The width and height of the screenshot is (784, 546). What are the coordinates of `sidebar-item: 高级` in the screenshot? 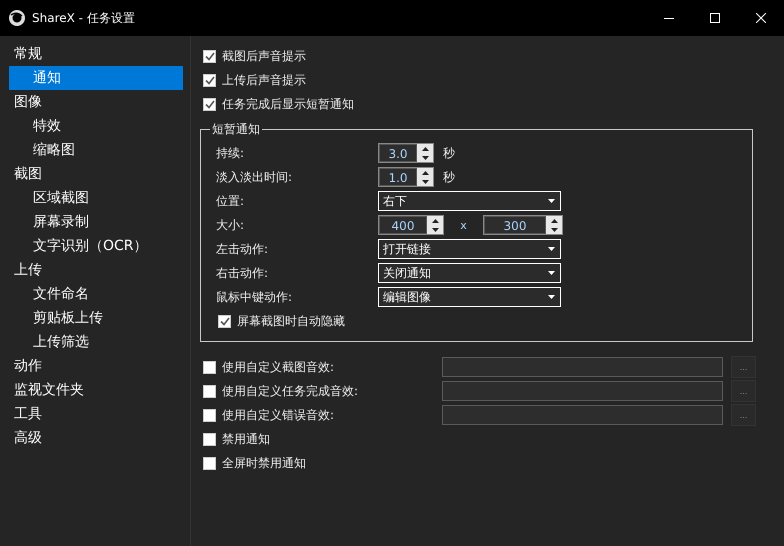 It's located at (96, 438).